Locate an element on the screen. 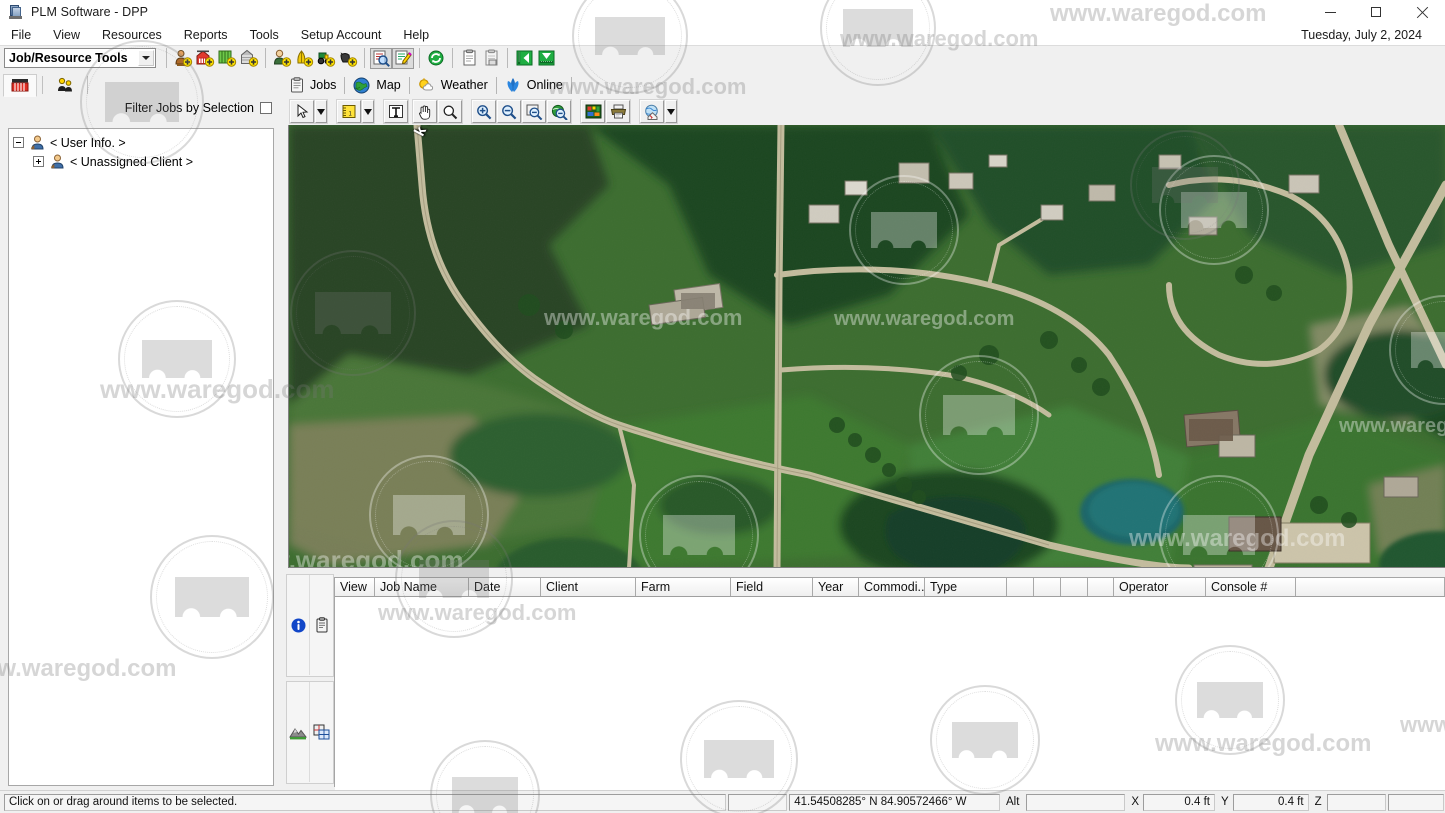  ruler-icon: 1 is located at coordinates (349, 111).